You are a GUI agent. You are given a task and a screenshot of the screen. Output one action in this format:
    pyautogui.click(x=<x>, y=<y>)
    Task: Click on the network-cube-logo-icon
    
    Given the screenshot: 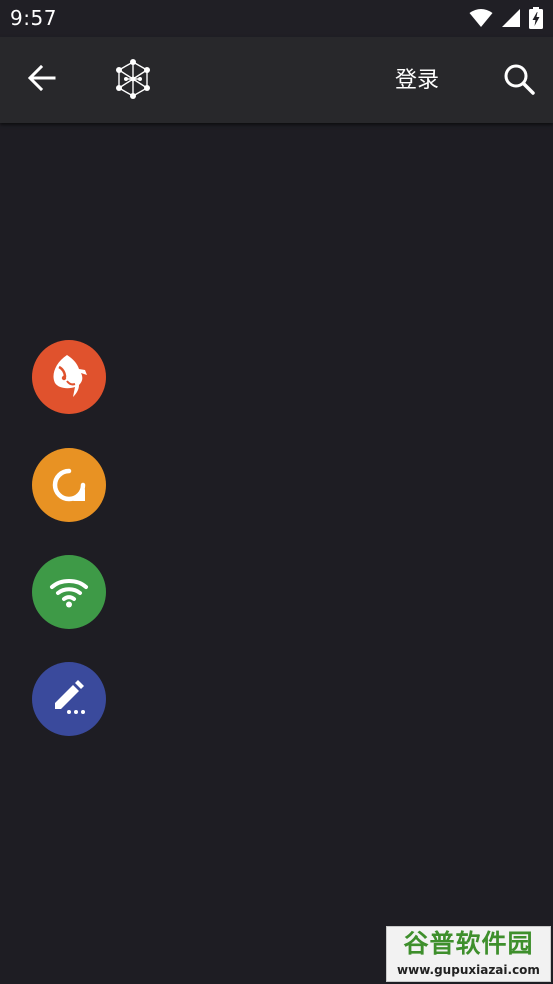 What is the action you would take?
    pyautogui.click(x=133, y=82)
    